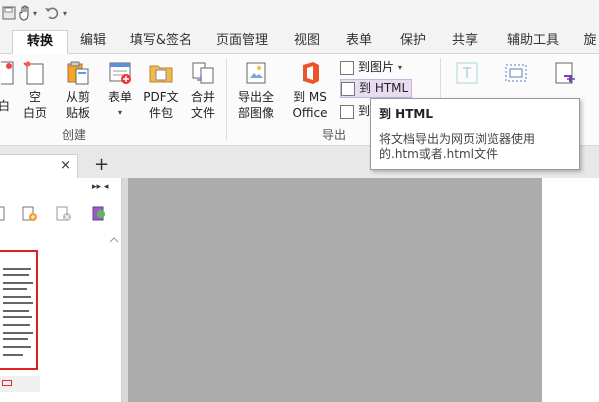 This screenshot has width=599, height=402. I want to click on screenshot-icon, so click(565, 73).